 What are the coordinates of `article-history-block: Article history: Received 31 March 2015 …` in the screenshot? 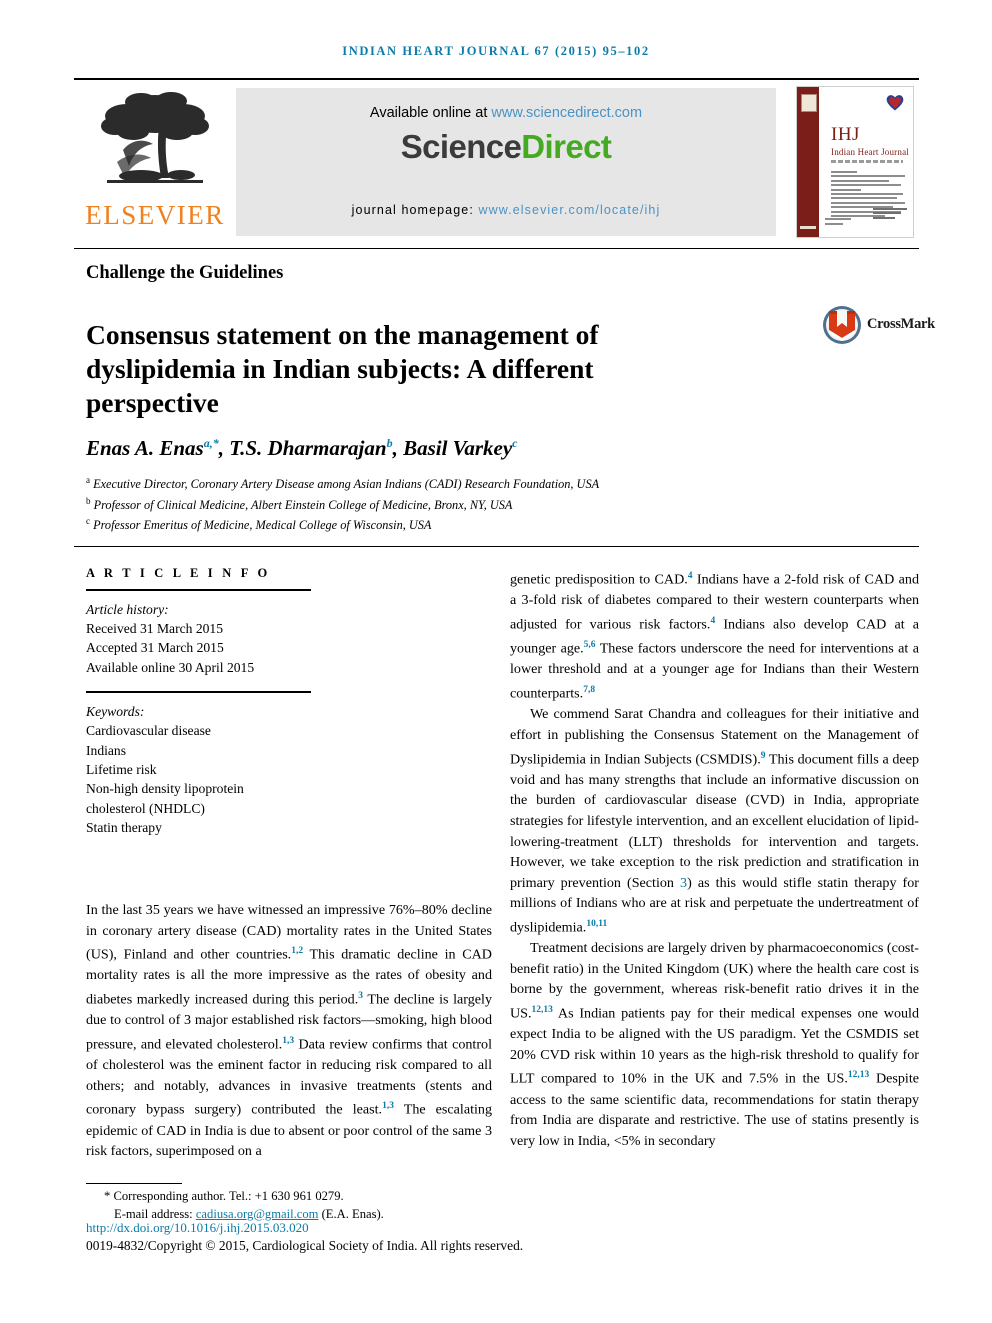 It's located at (289, 639).